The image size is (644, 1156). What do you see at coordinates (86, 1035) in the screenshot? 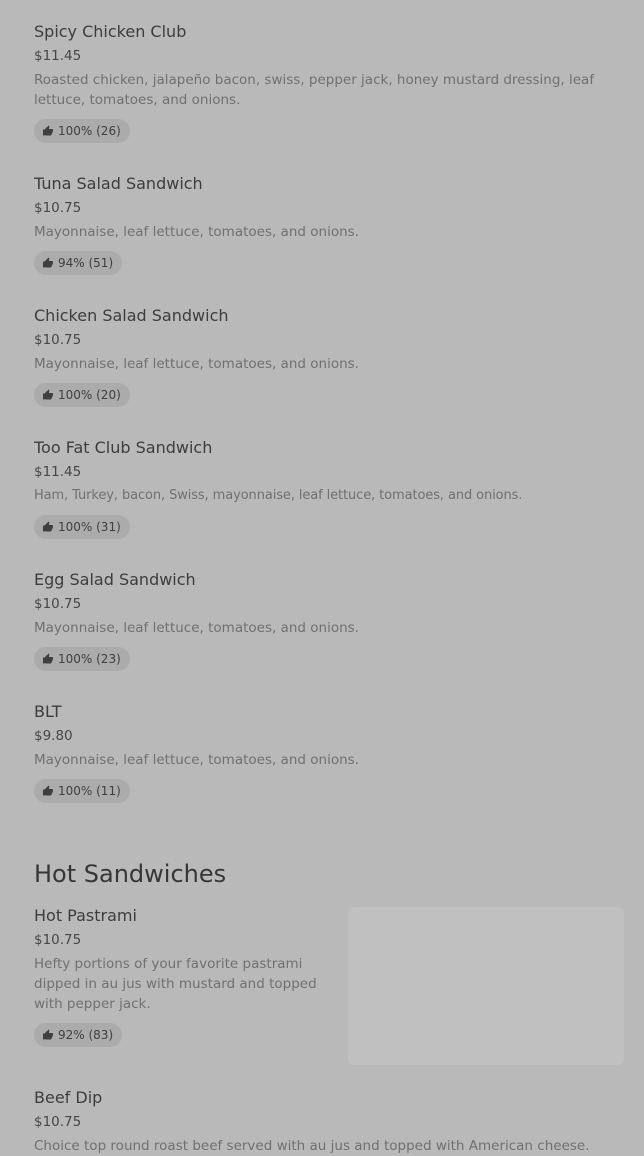
I see `rating-text: 92% (83)` at bounding box center [86, 1035].